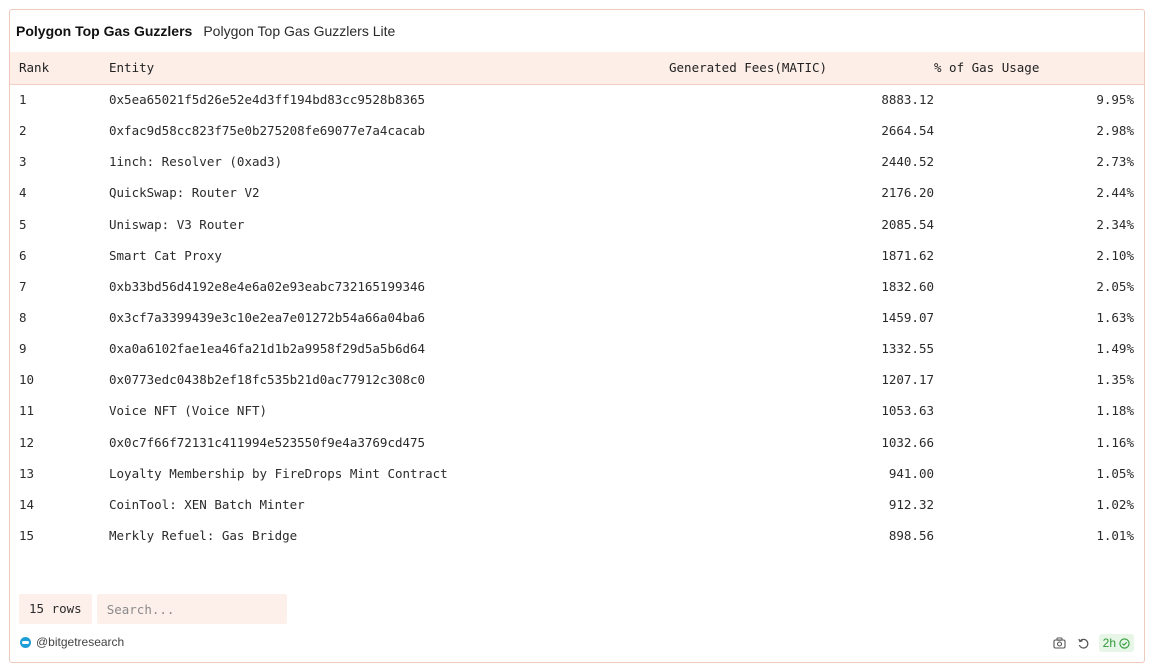 This screenshot has height=670, width=1152. Describe the element at coordinates (165, 255) in the screenshot. I see `cell-entity: Smart Cat Proxy` at that location.